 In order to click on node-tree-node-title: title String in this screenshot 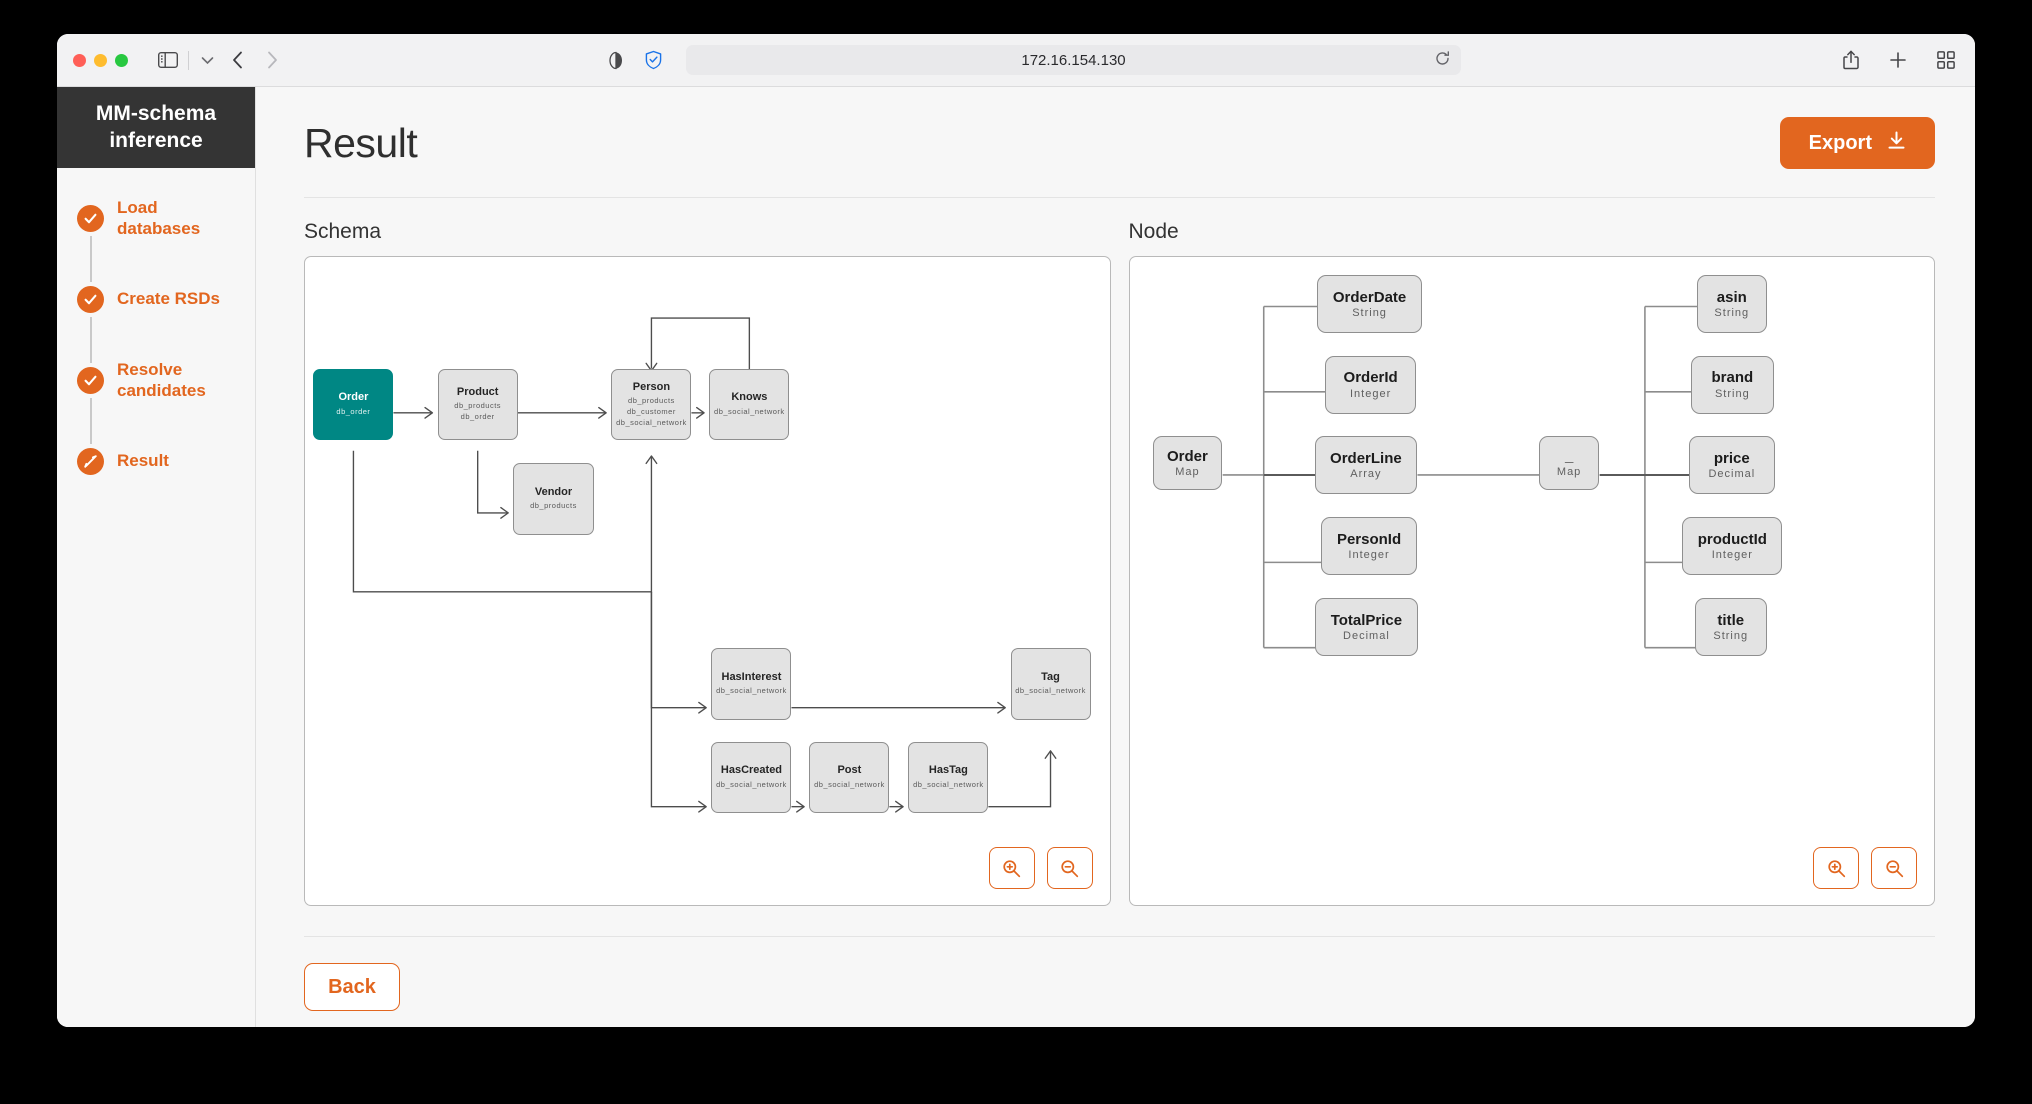, I will do `click(1730, 626)`.